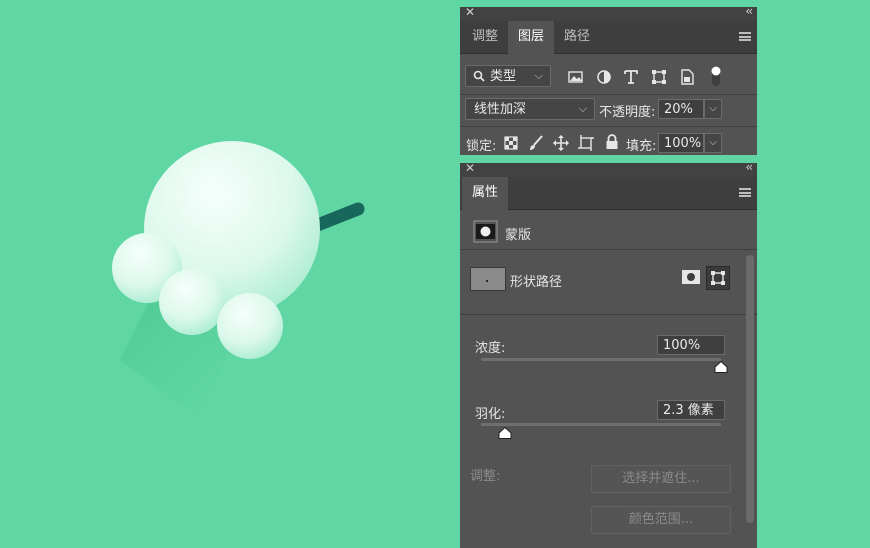  I want to click on opacity-input: 20%, so click(681, 109).